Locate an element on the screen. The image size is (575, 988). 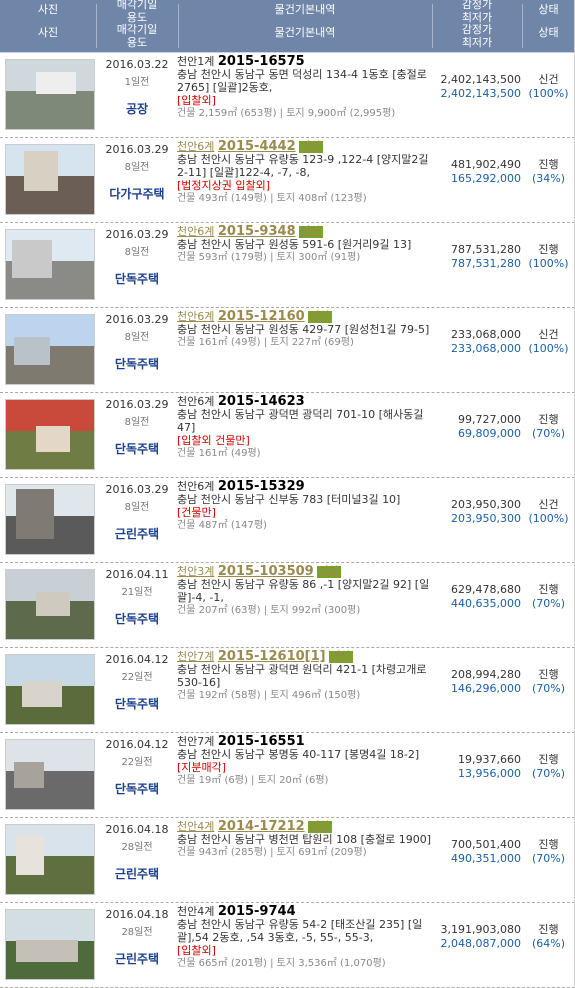
property-area: 건물 665㎡ (201평) | 토지 3,536㎡ (1,070평) is located at coordinates (281, 963).